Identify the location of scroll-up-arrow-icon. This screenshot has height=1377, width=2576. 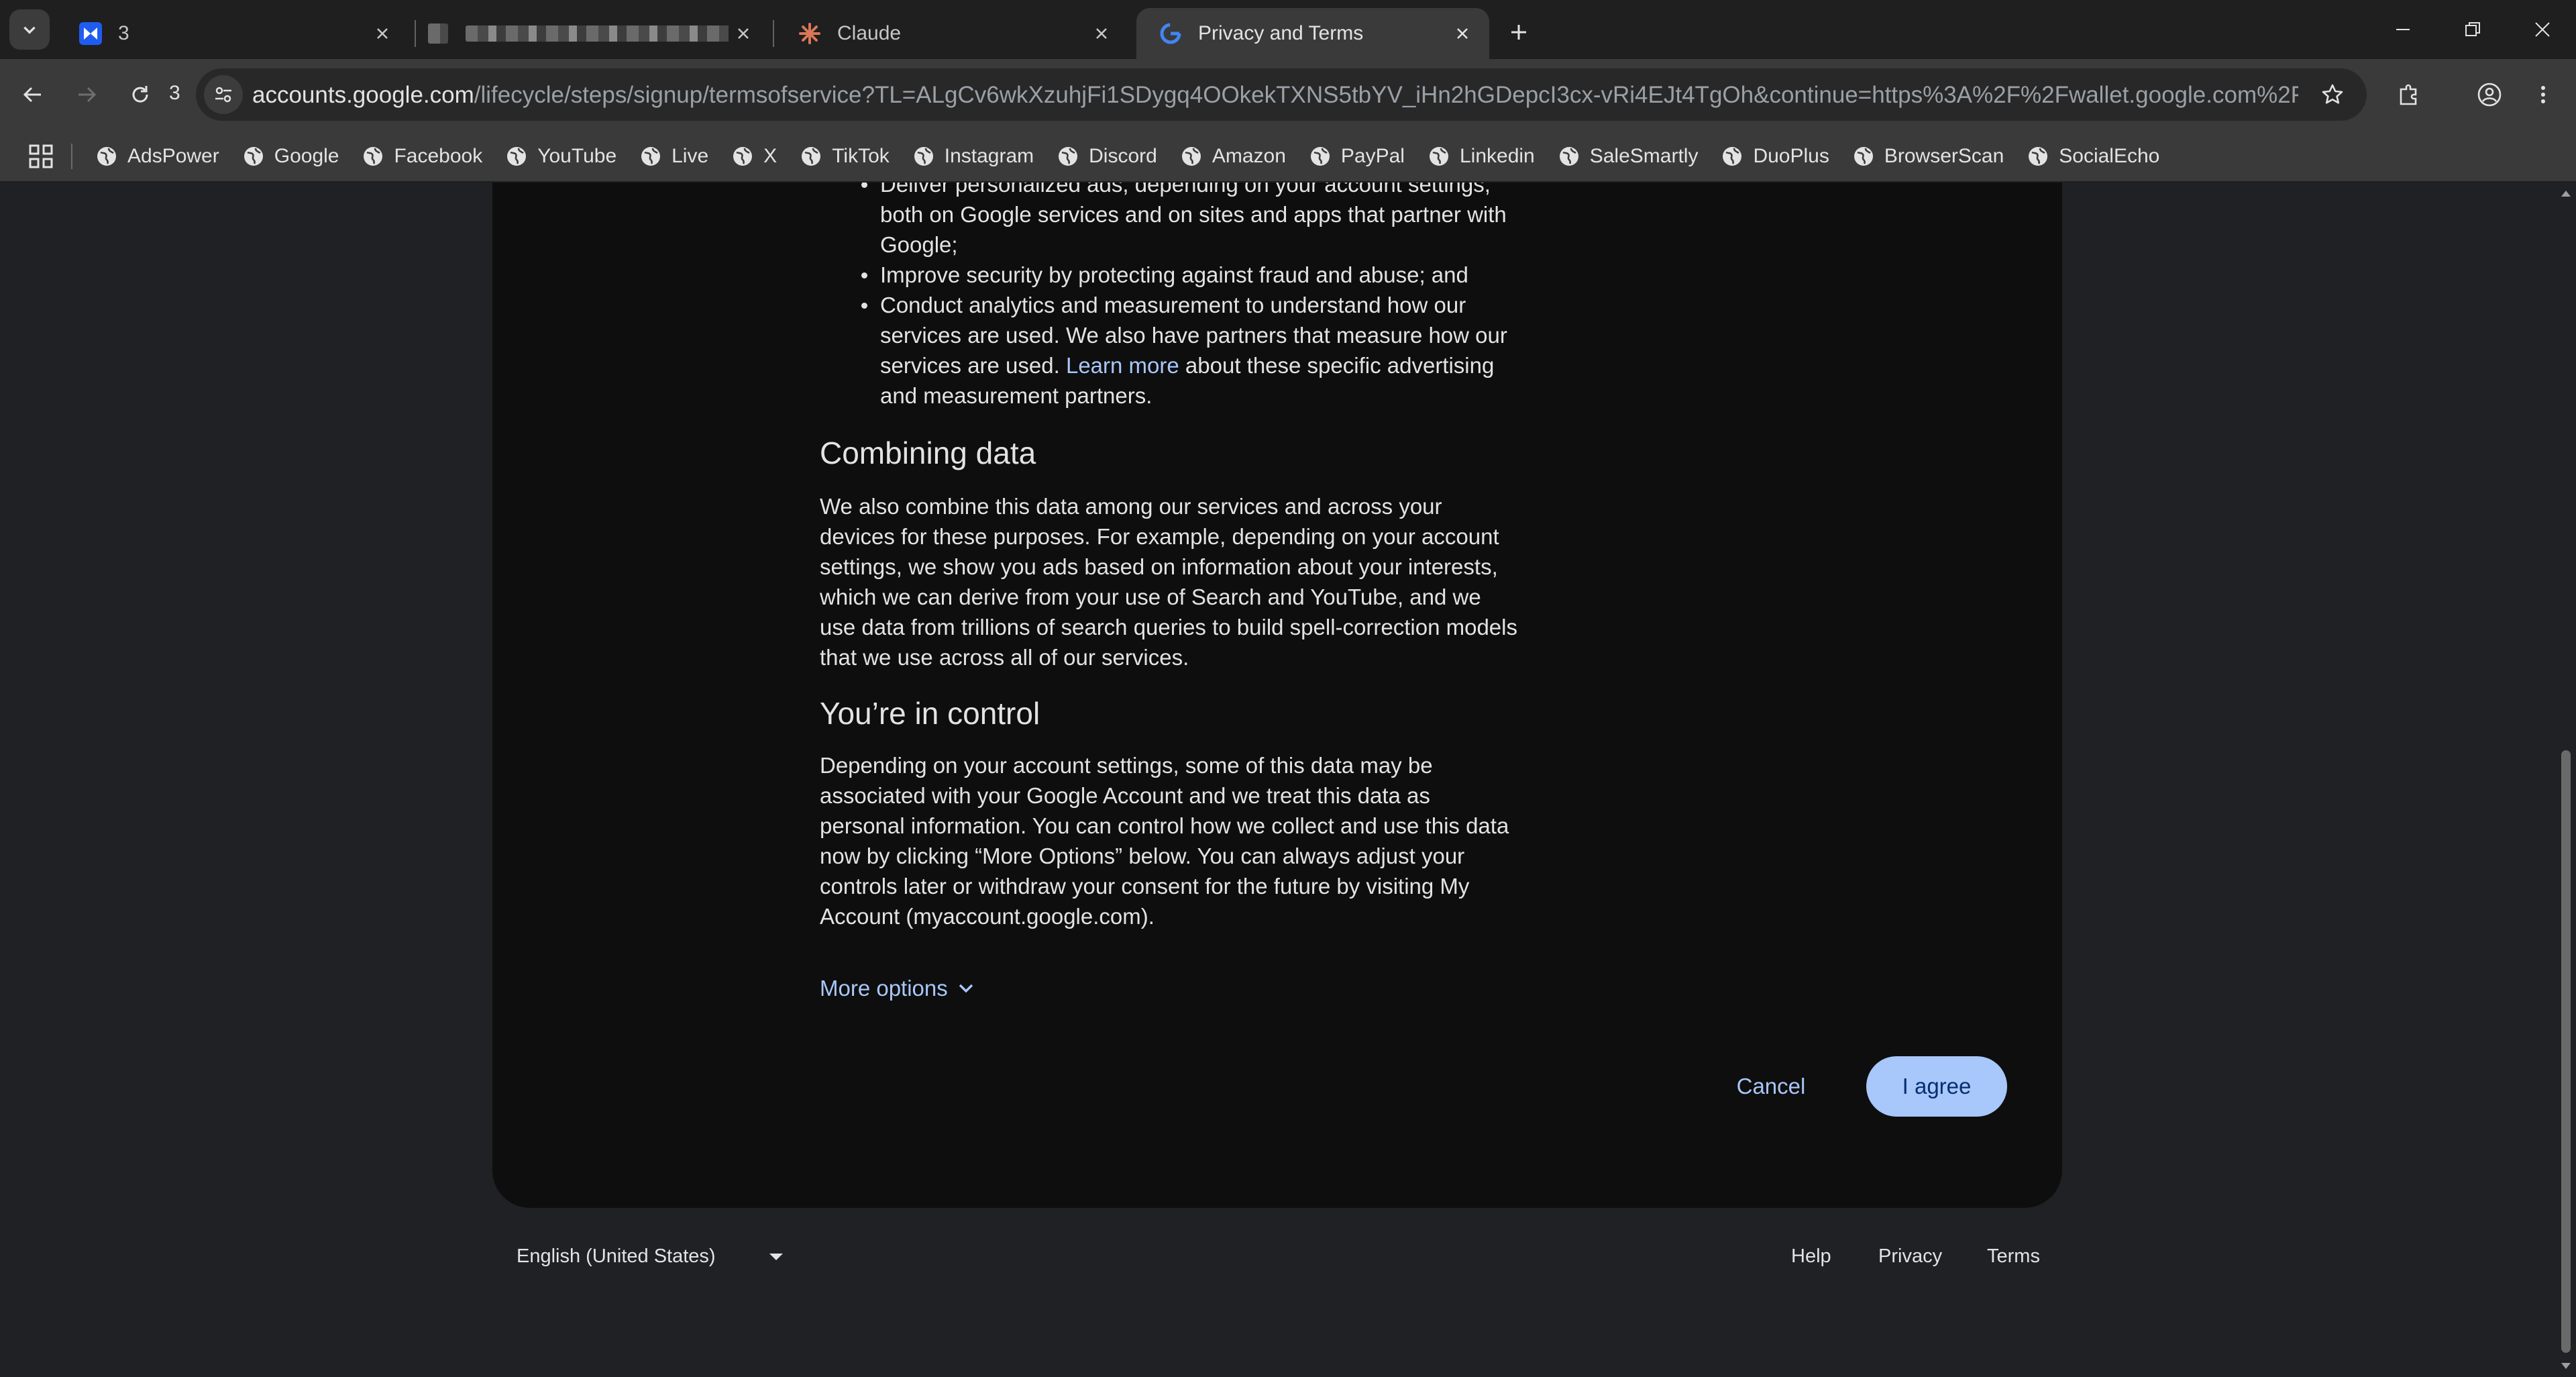
(2566, 194).